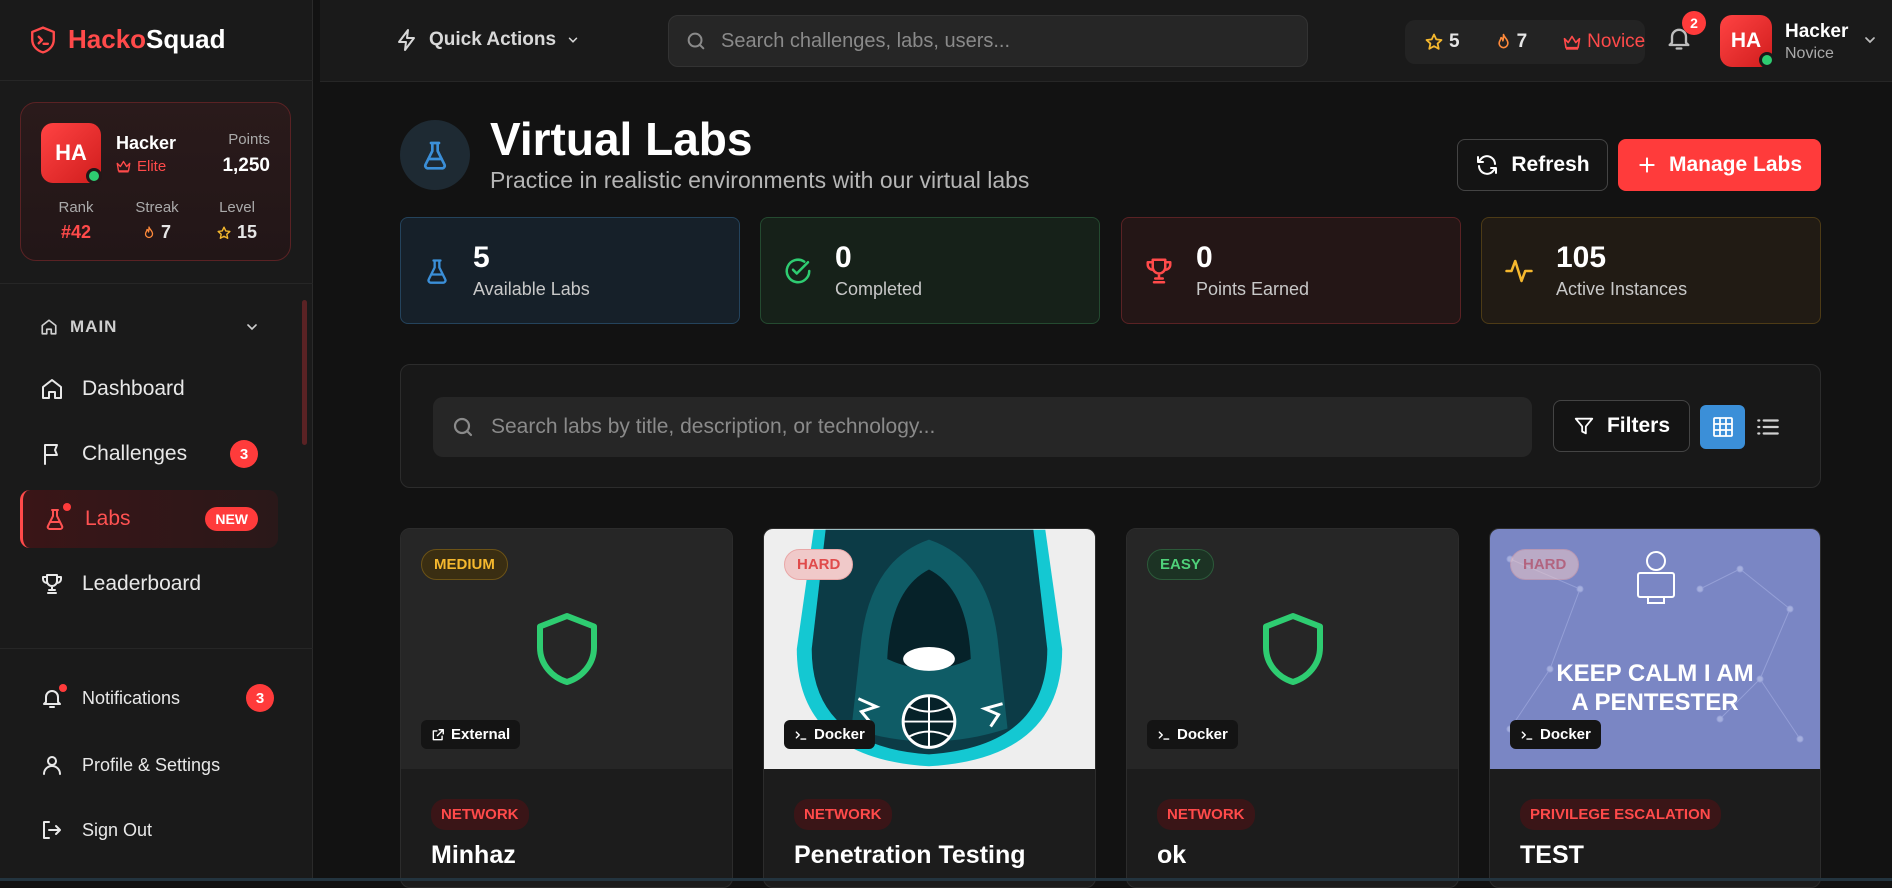  I want to click on new-indicator-dot, so click(67, 507).